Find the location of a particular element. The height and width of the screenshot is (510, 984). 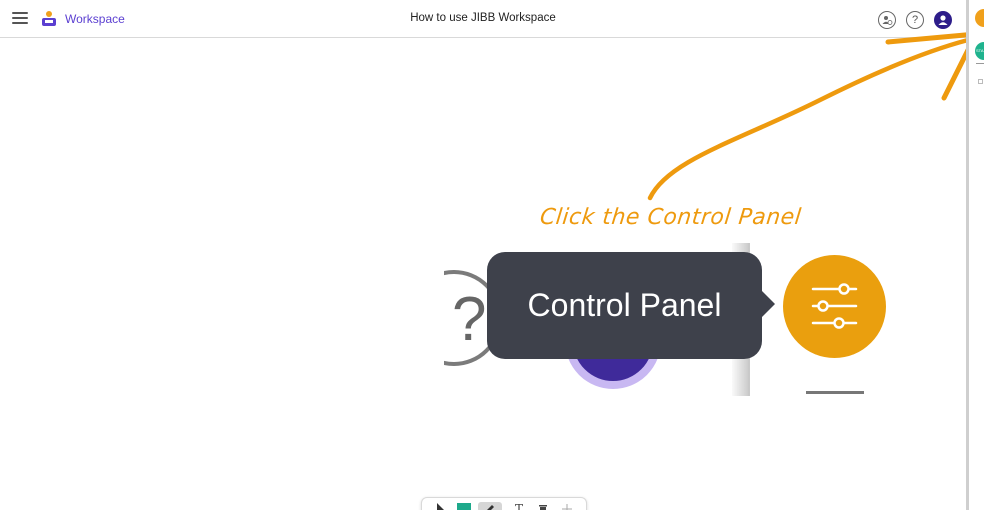

hamburger-menu-icon is located at coordinates (20, 19).